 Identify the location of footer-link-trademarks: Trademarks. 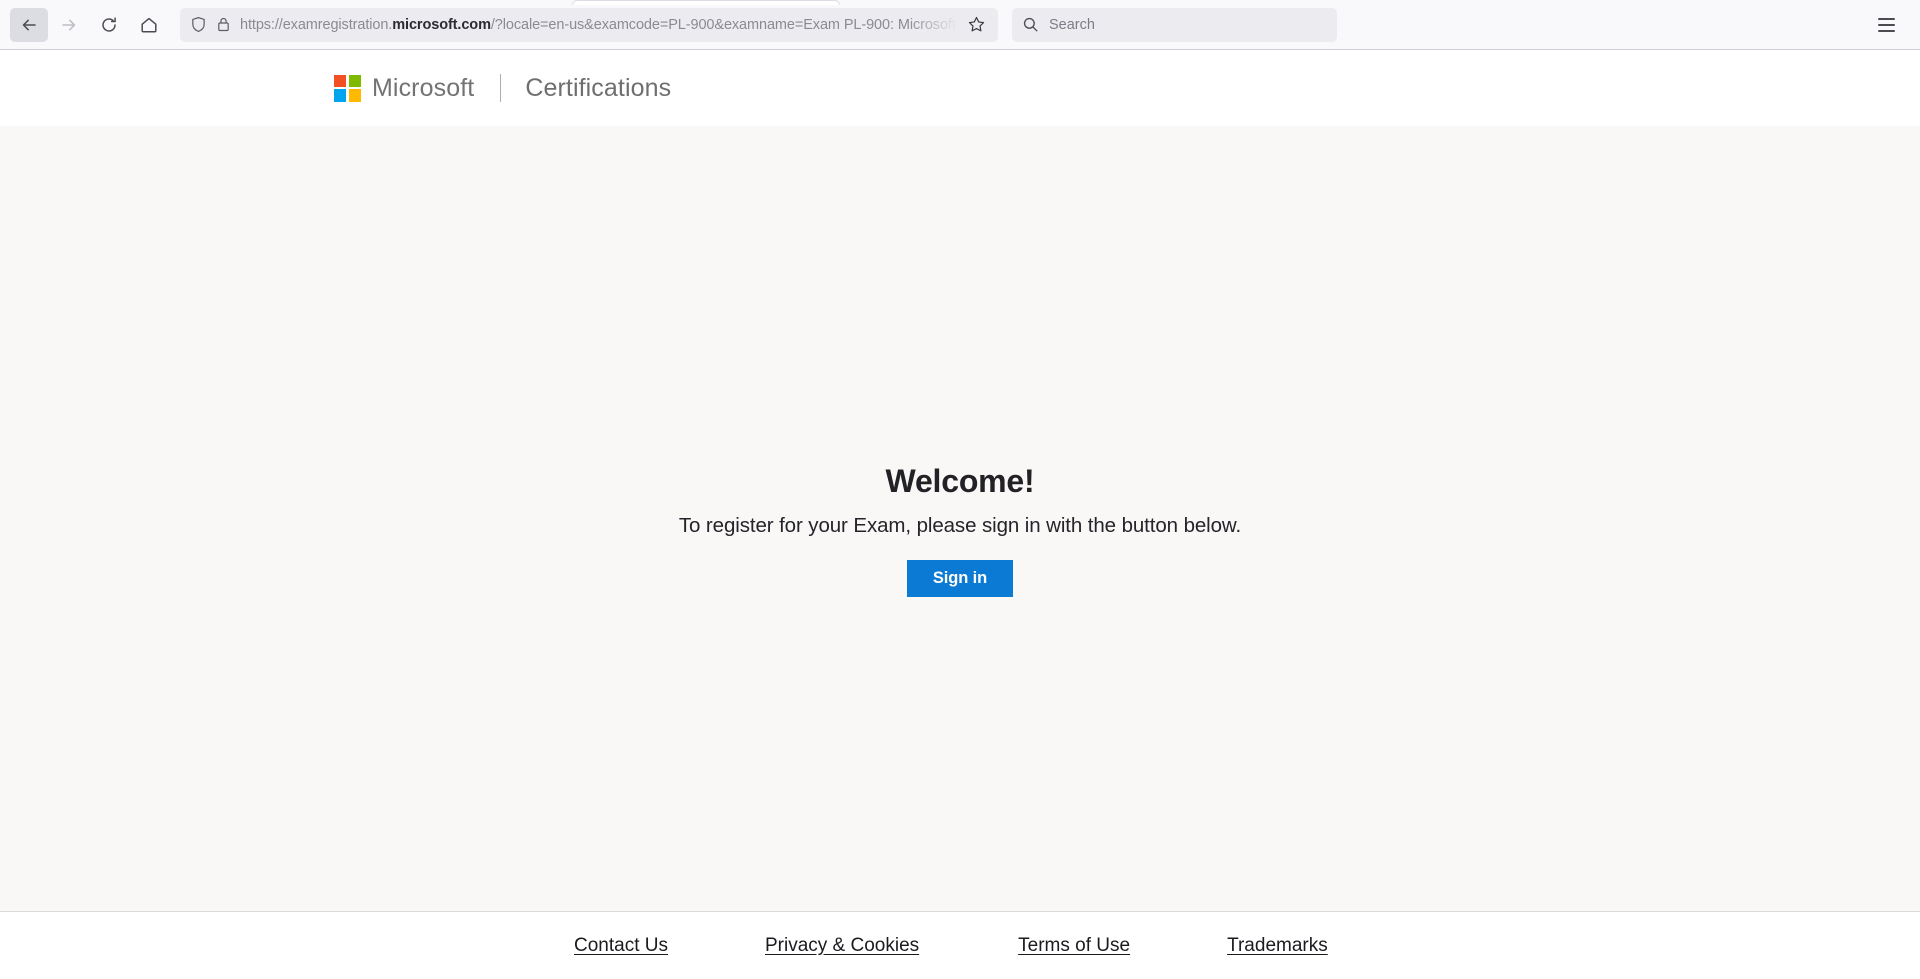
(1277, 946).